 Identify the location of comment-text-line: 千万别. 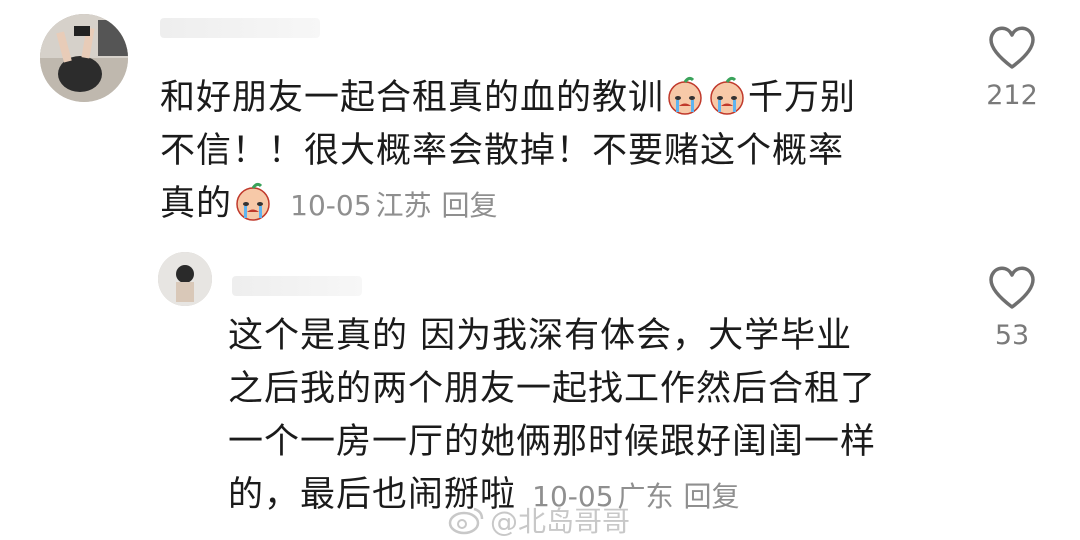
(802, 98).